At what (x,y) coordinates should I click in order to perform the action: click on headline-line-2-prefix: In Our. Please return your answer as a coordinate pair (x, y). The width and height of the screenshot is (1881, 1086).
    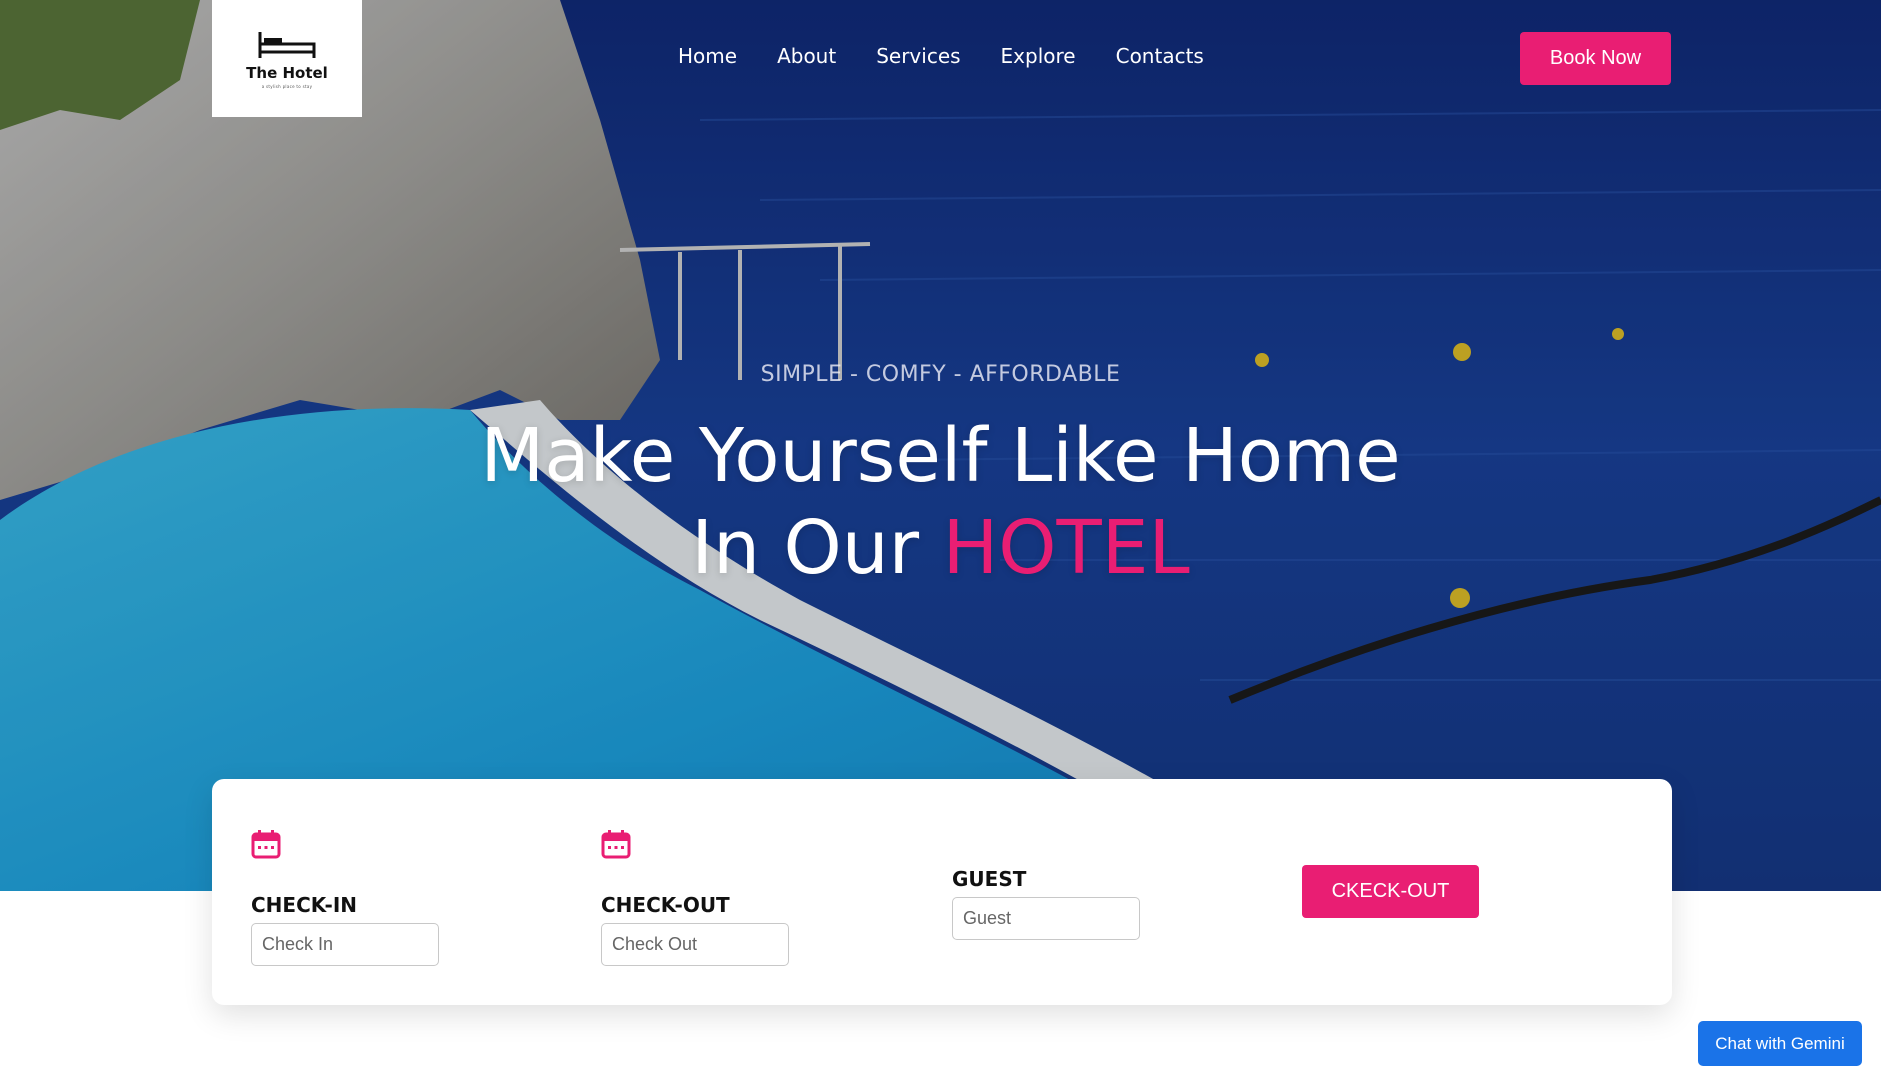
    Looking at the image, I should click on (817, 548).